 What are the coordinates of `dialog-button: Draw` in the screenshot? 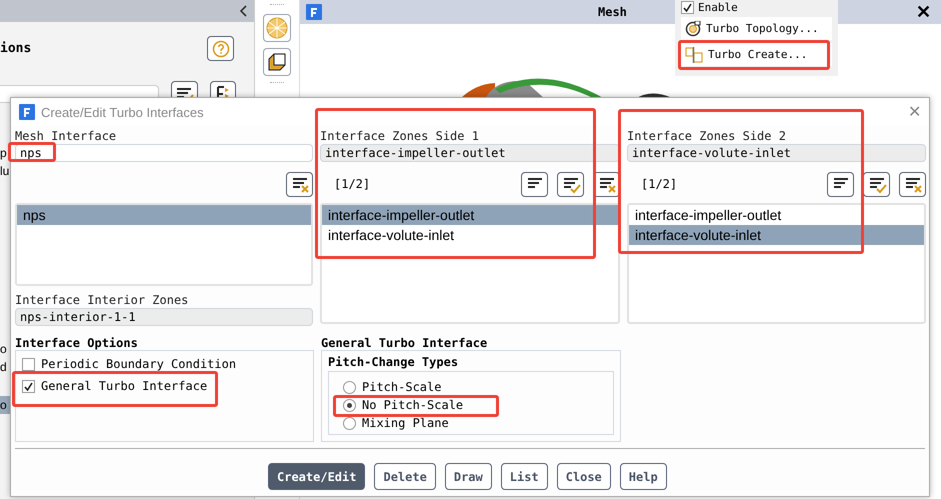 It's located at (468, 476).